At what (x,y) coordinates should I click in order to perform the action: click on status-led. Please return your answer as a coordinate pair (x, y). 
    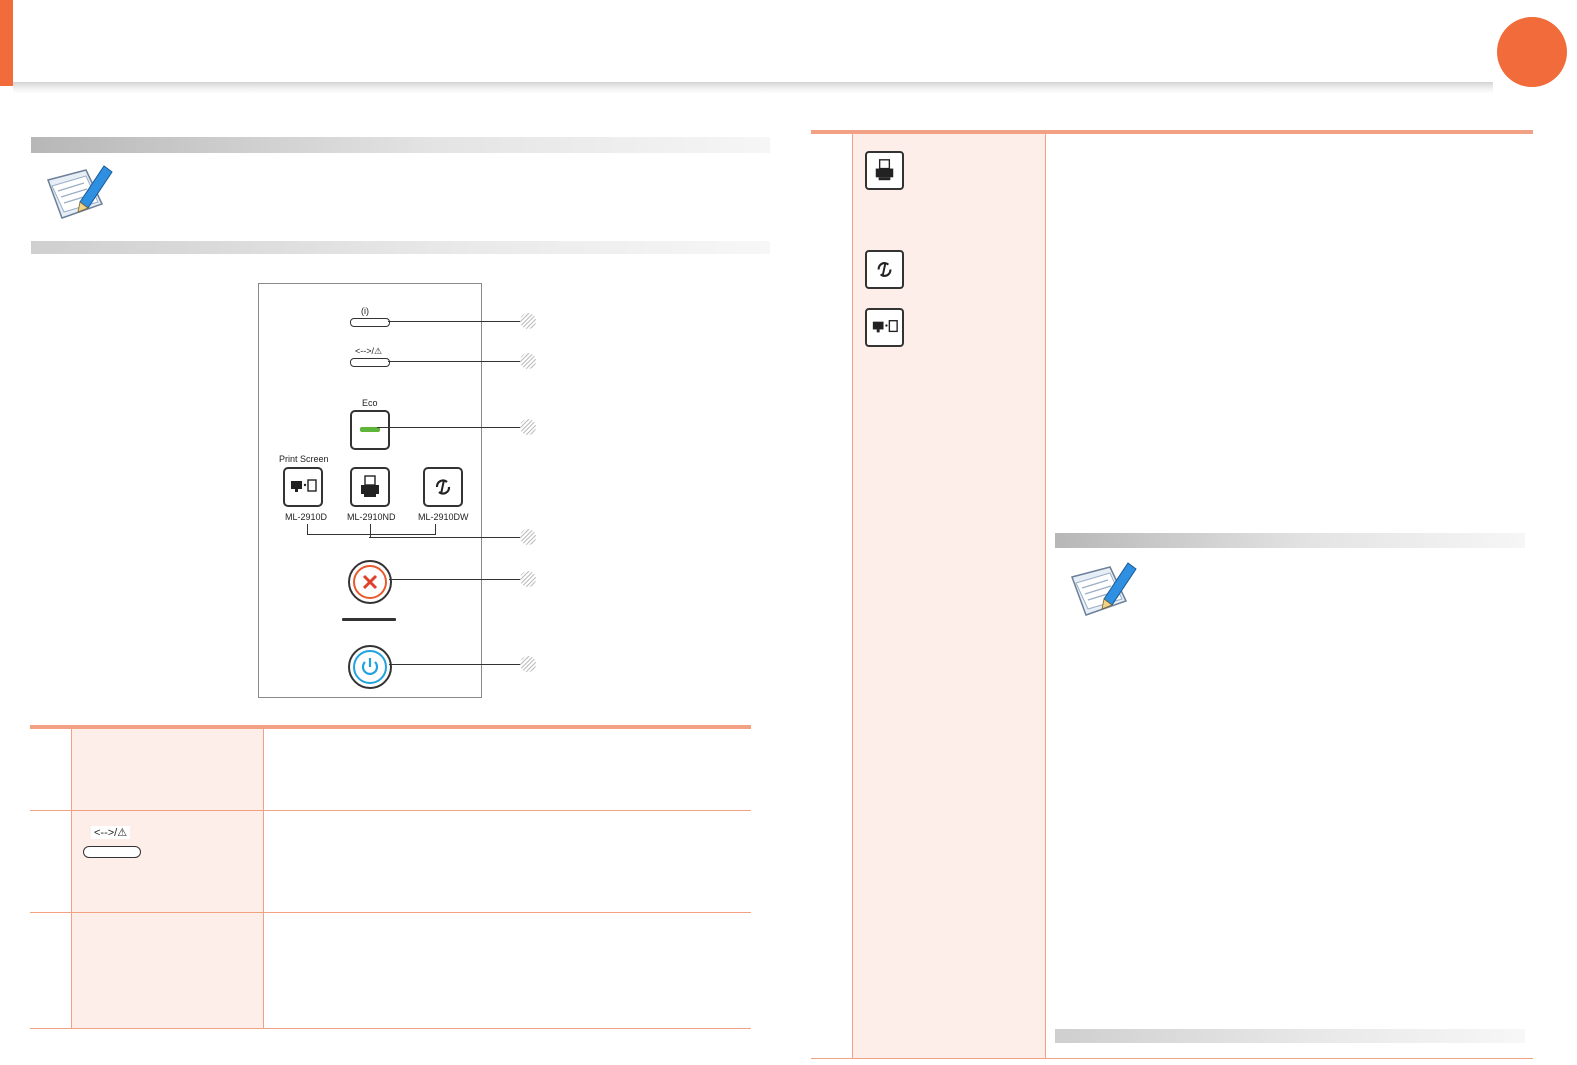
    Looking at the image, I should click on (370, 362).